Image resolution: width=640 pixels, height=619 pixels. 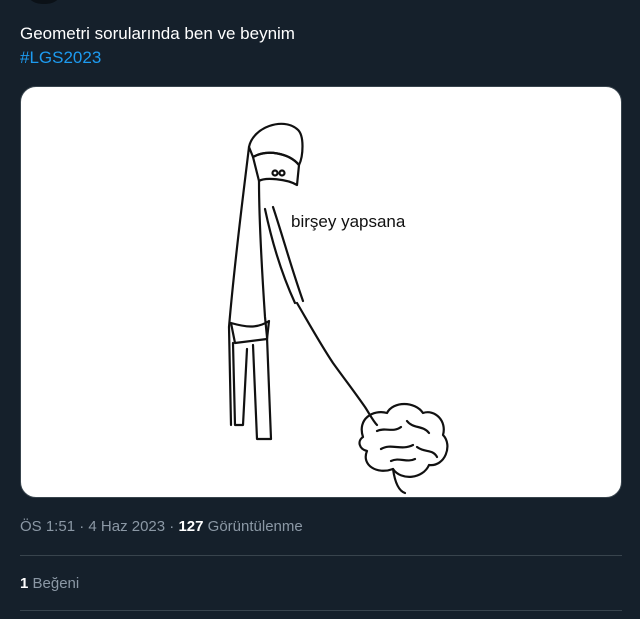 I want to click on likes-link: 1 Beğeni, so click(x=49, y=583).